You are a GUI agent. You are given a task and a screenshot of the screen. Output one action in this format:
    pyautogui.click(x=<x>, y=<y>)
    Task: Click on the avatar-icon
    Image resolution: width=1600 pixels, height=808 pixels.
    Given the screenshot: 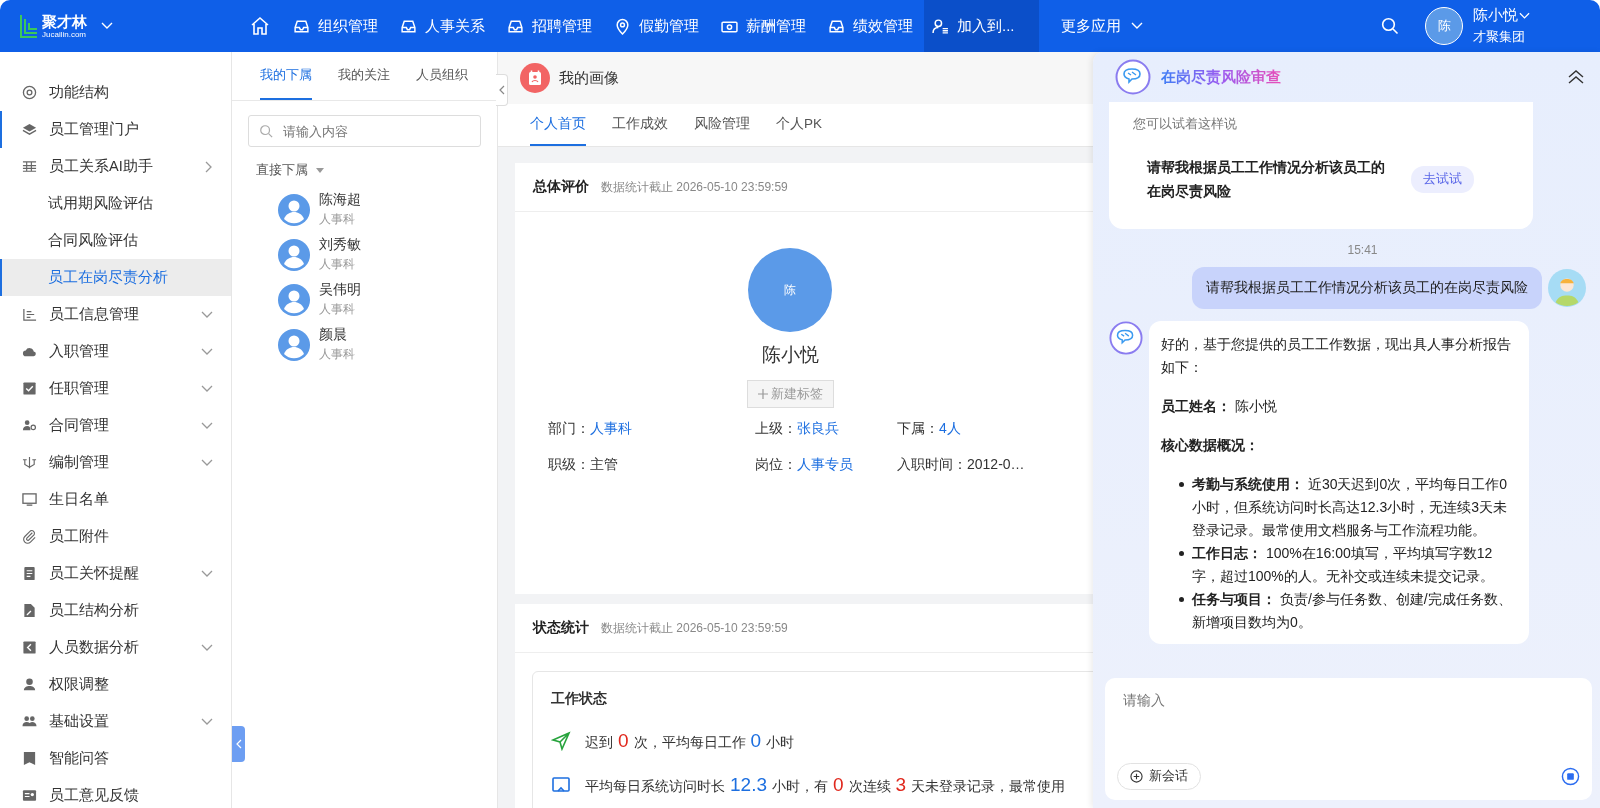 What is the action you would take?
    pyautogui.click(x=294, y=299)
    